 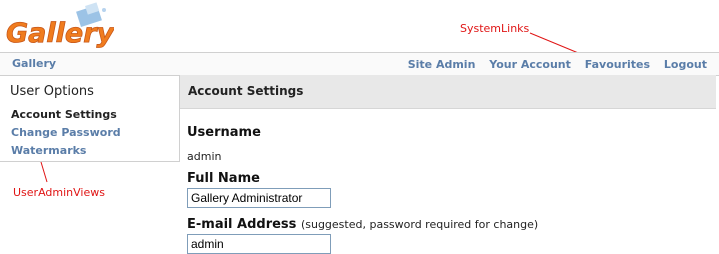 What do you see at coordinates (442, 64) in the screenshot?
I see `site-admin-link: Site Admin` at bounding box center [442, 64].